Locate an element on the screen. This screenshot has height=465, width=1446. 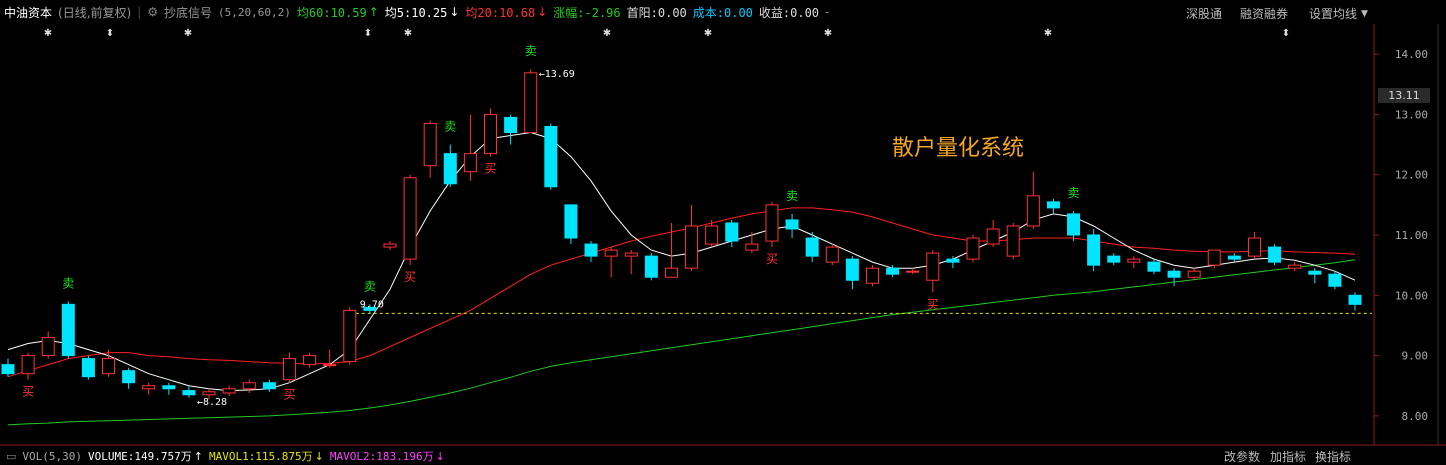
top-markers: ✱ ⬍ ✱ ⬍ ✱ ✱ ✱ ✱ ✱ ⬍ is located at coordinates (667, 33).